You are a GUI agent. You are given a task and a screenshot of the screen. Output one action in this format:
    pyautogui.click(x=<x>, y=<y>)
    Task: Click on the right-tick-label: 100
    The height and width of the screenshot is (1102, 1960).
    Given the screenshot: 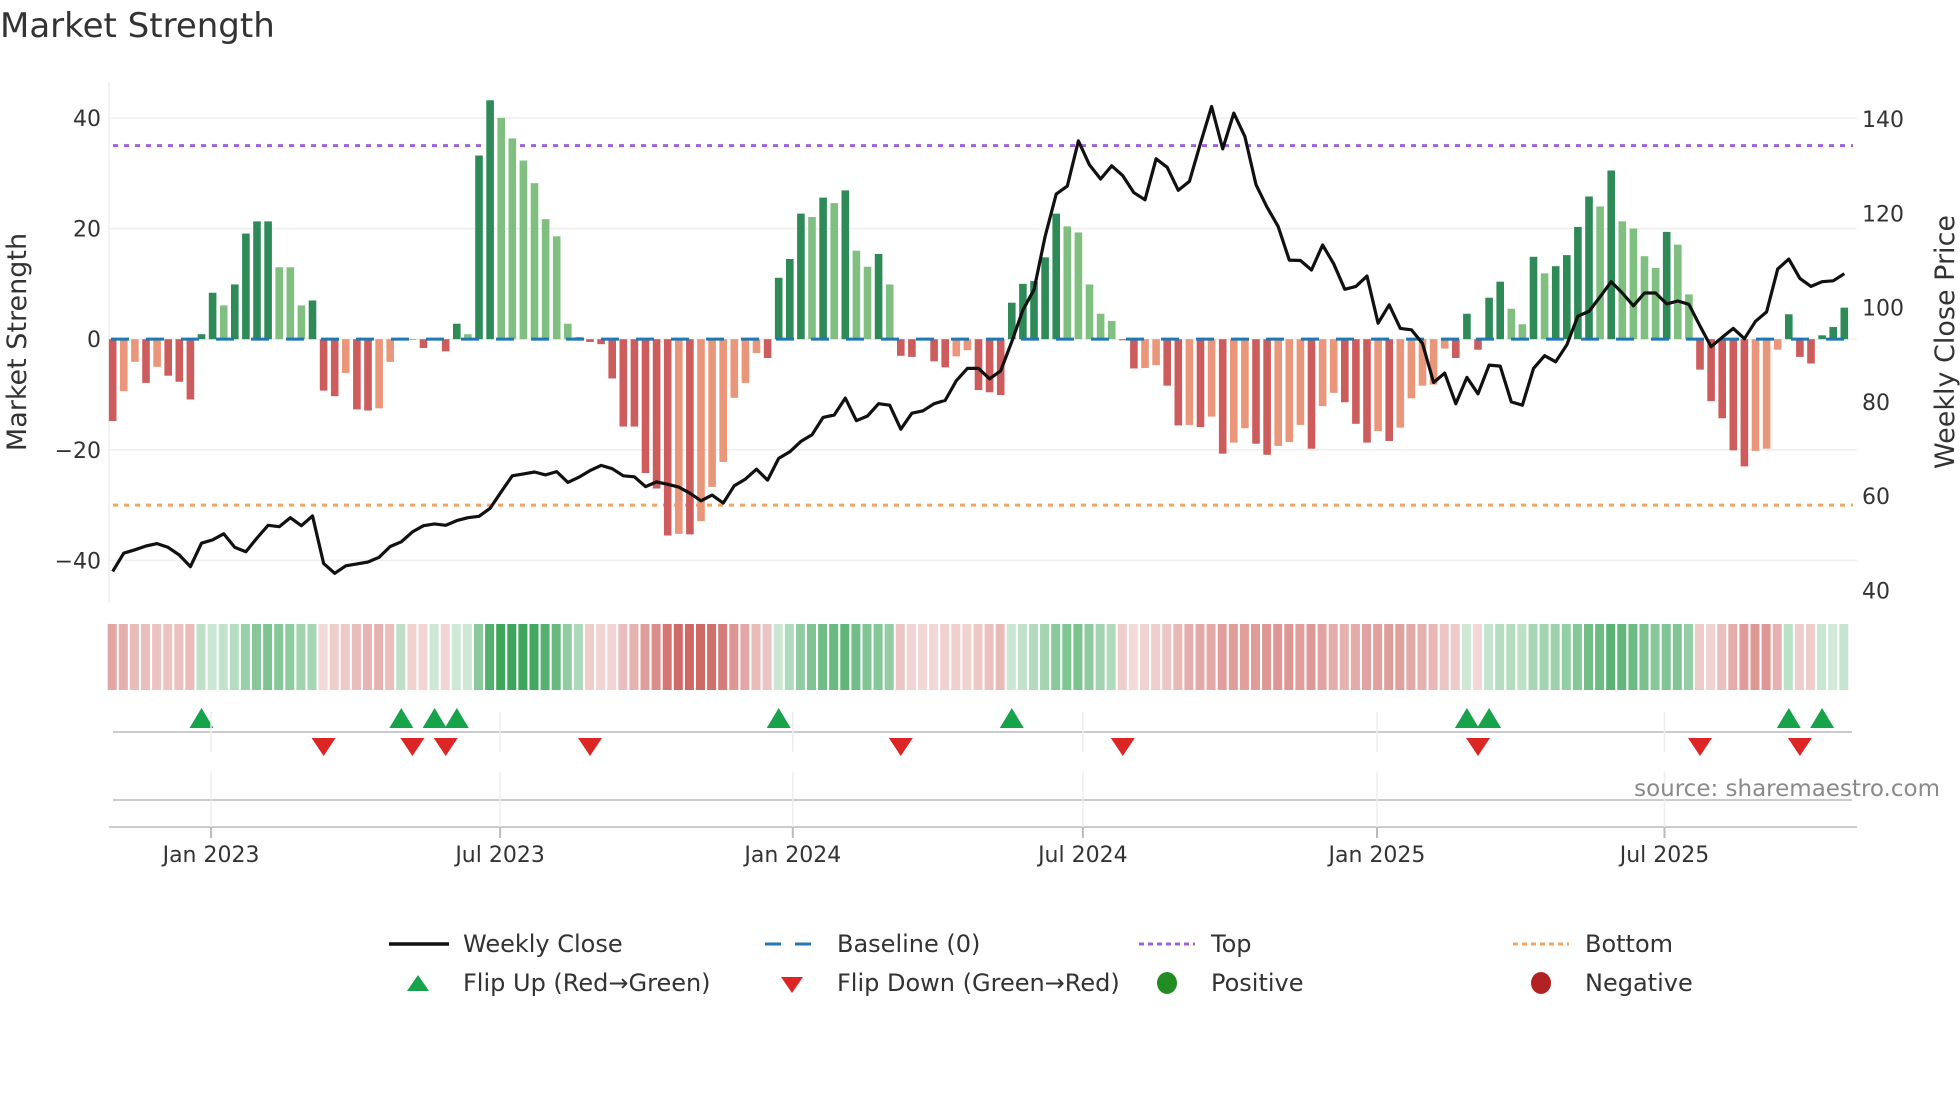 What is the action you would take?
    pyautogui.click(x=1883, y=309)
    